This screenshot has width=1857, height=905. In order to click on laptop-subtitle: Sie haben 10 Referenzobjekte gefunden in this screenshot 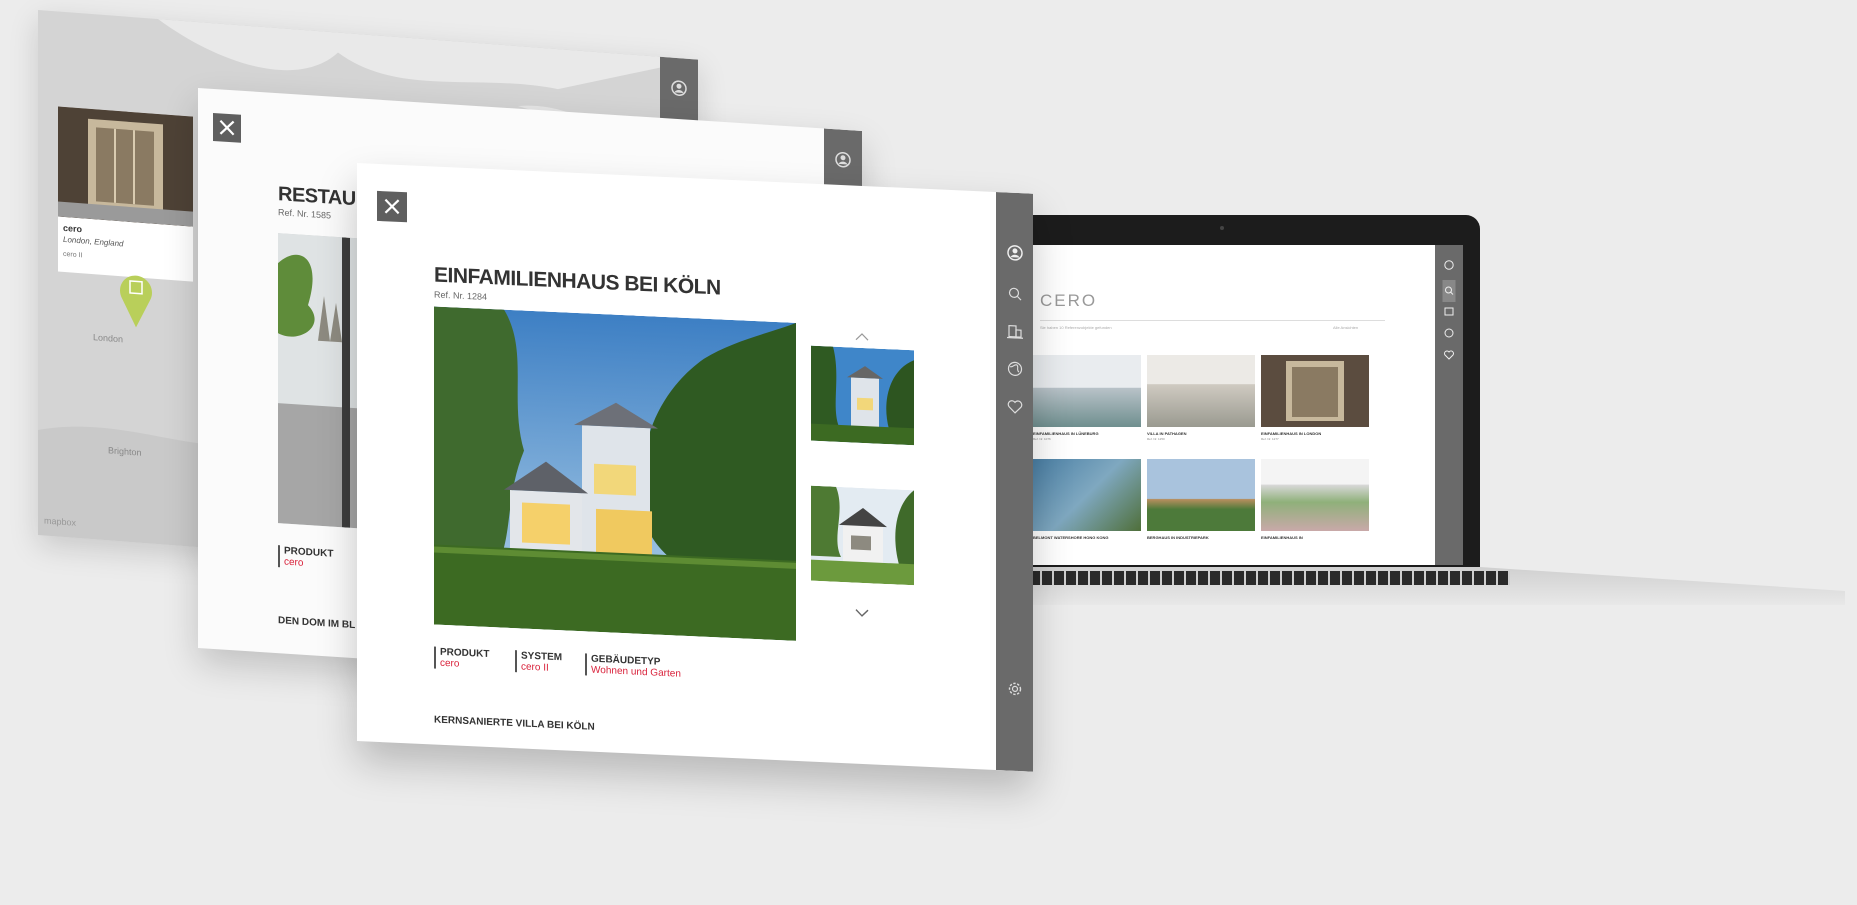, I will do `click(1076, 327)`.